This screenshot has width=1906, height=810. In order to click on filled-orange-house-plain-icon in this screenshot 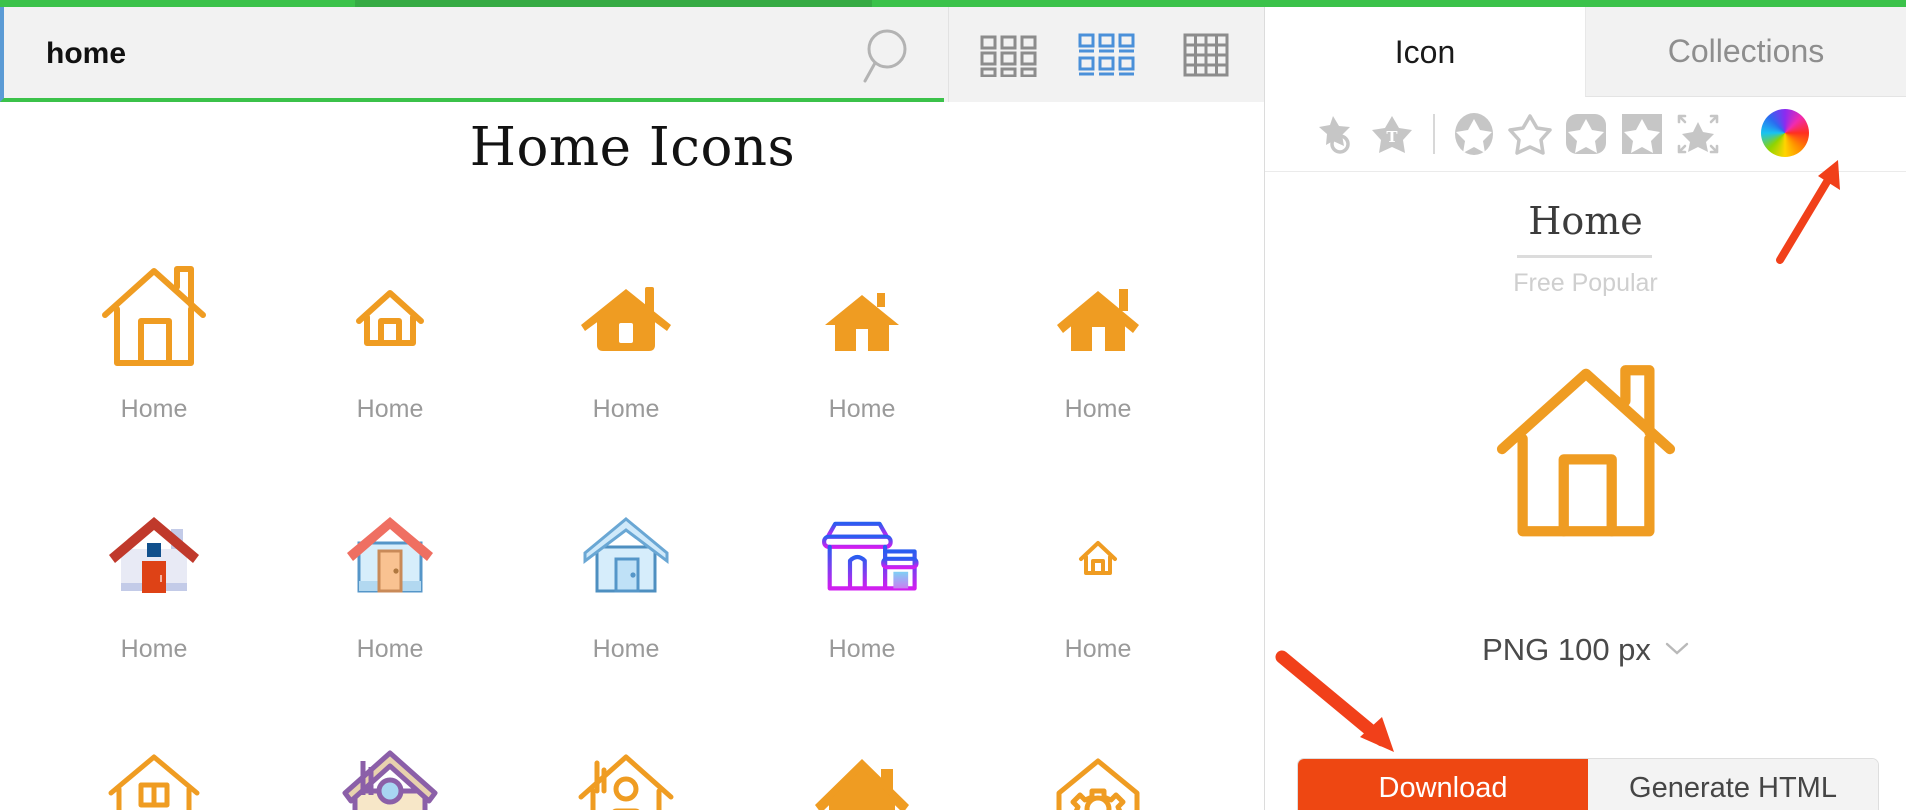, I will do `click(862, 317)`.